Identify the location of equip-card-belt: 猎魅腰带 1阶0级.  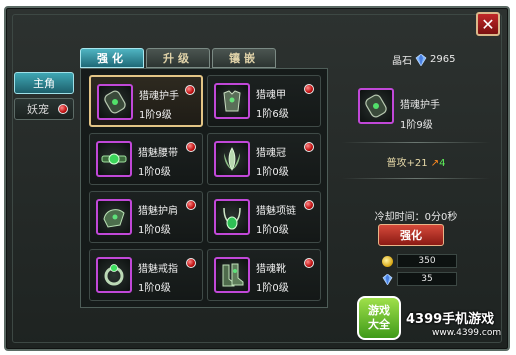
(146, 159).